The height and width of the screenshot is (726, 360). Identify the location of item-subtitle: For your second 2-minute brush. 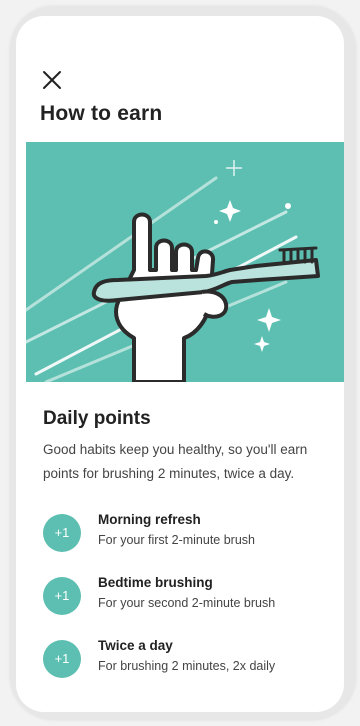
(187, 603).